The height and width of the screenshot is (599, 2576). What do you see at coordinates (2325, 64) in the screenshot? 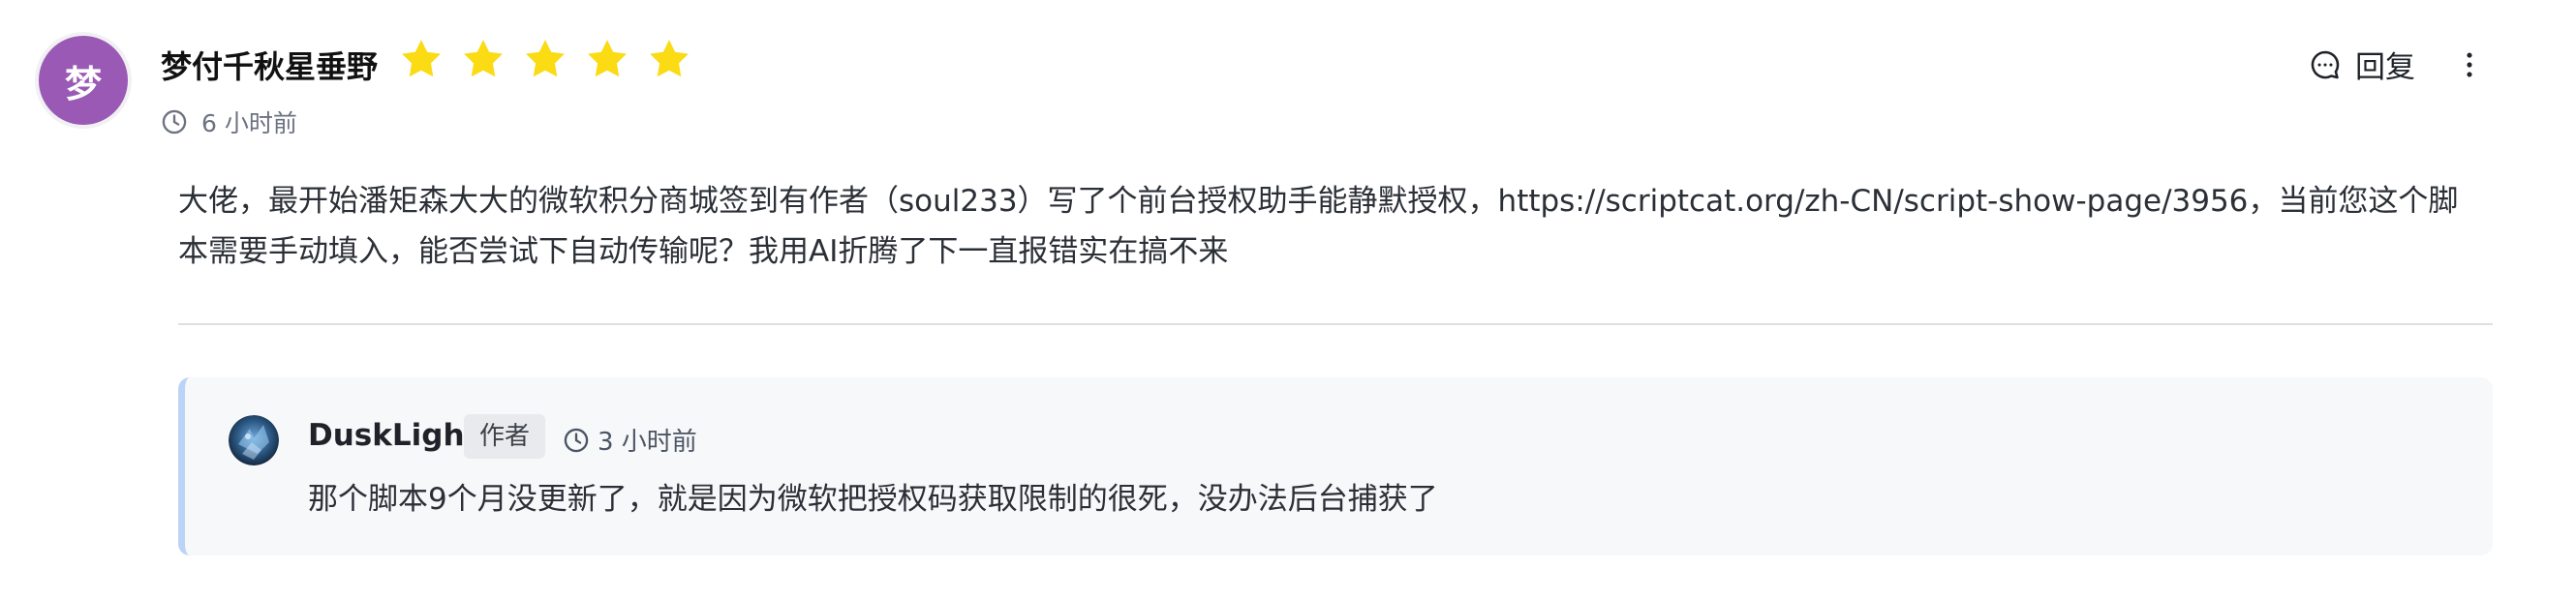
I see `chat-bubble-icon` at bounding box center [2325, 64].